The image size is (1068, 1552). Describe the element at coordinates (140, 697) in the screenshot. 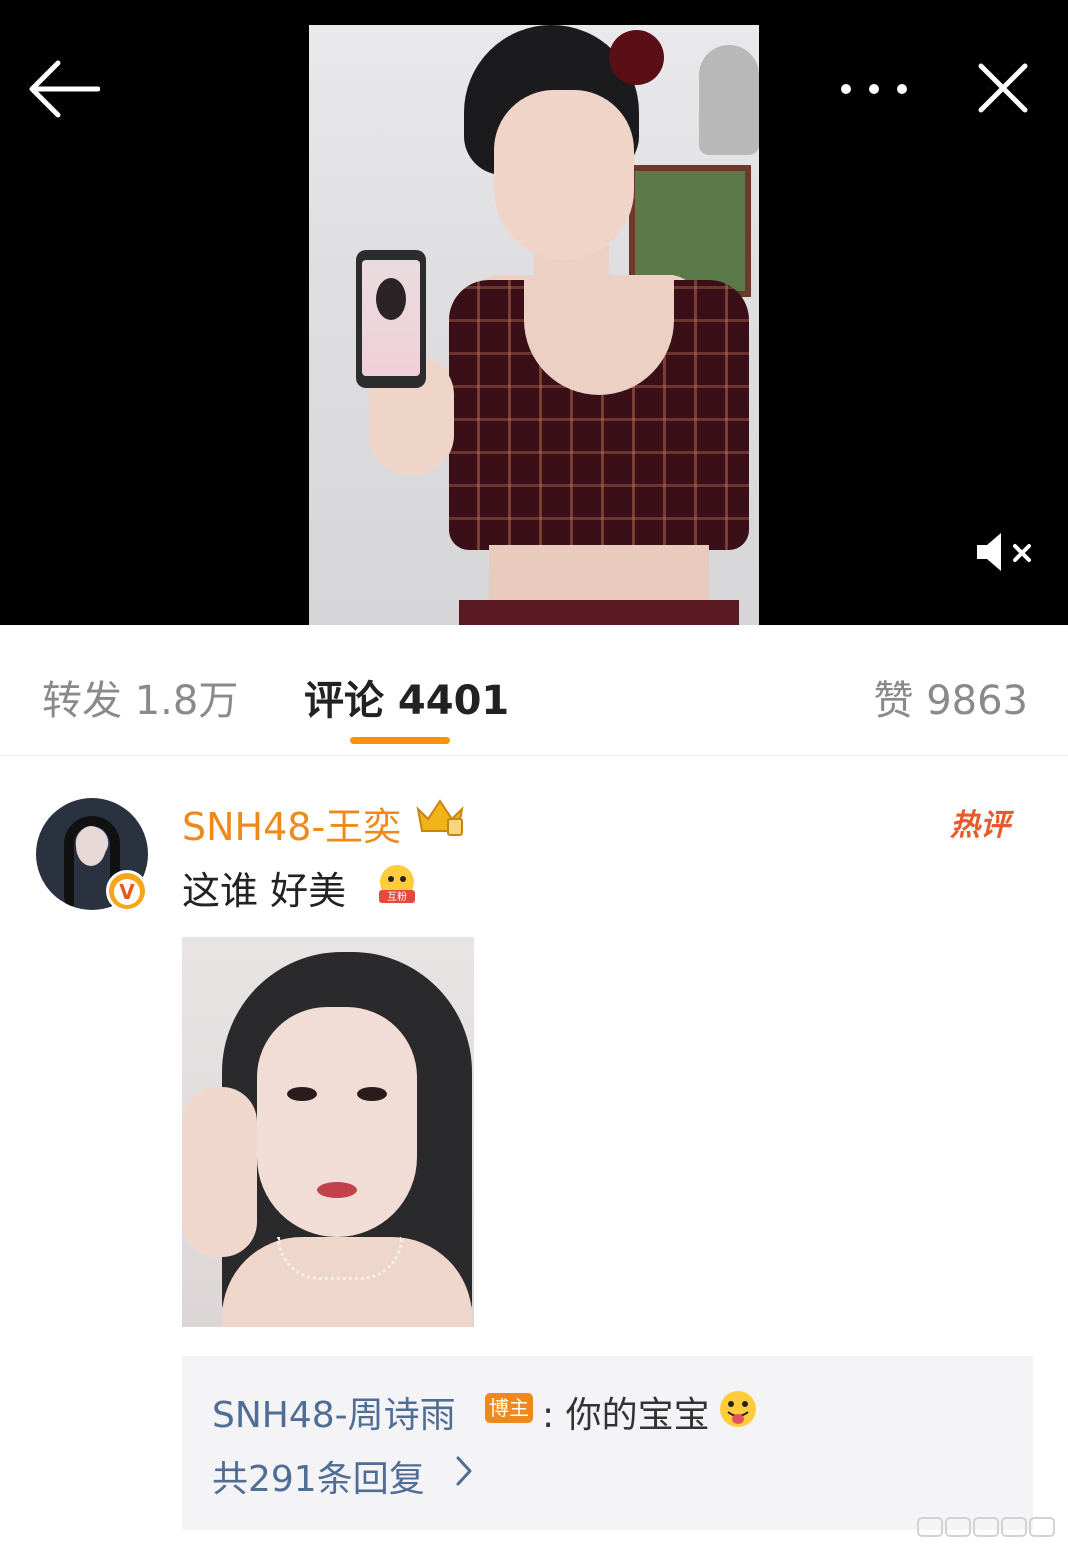

I see `tab-repost: 转发 1.8万` at that location.